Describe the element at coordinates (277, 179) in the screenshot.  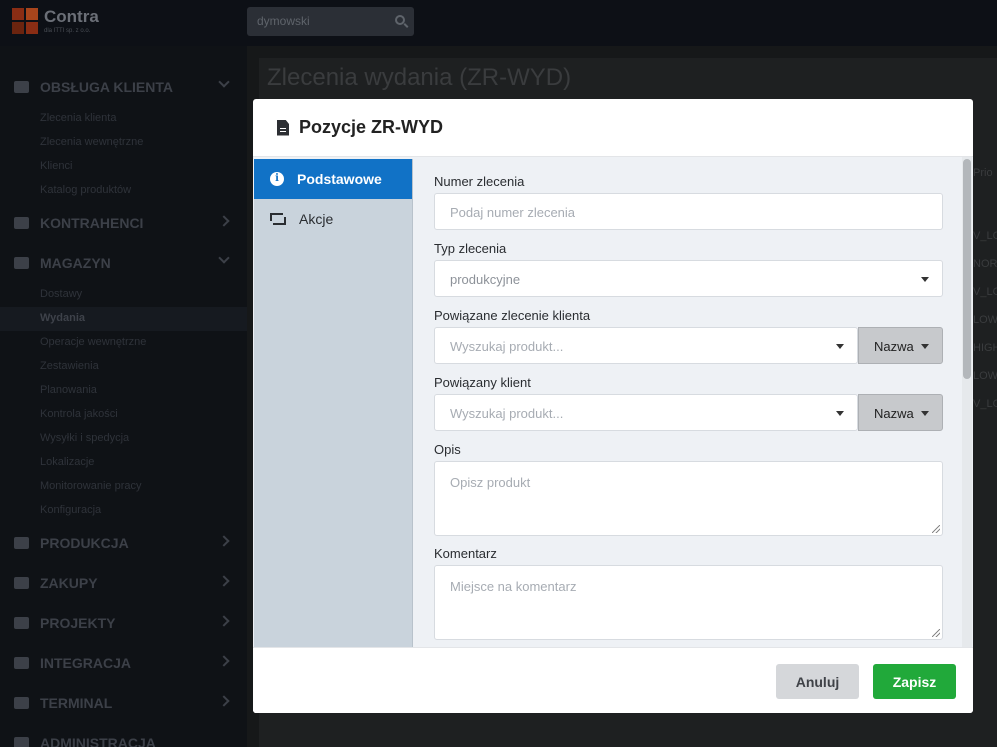
I see `info-circle-icon` at that location.